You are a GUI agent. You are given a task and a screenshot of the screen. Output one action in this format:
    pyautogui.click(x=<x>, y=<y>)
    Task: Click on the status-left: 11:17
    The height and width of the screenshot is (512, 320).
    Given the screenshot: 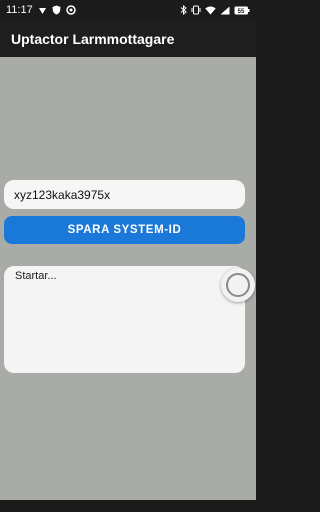 What is the action you would take?
    pyautogui.click(x=41, y=10)
    